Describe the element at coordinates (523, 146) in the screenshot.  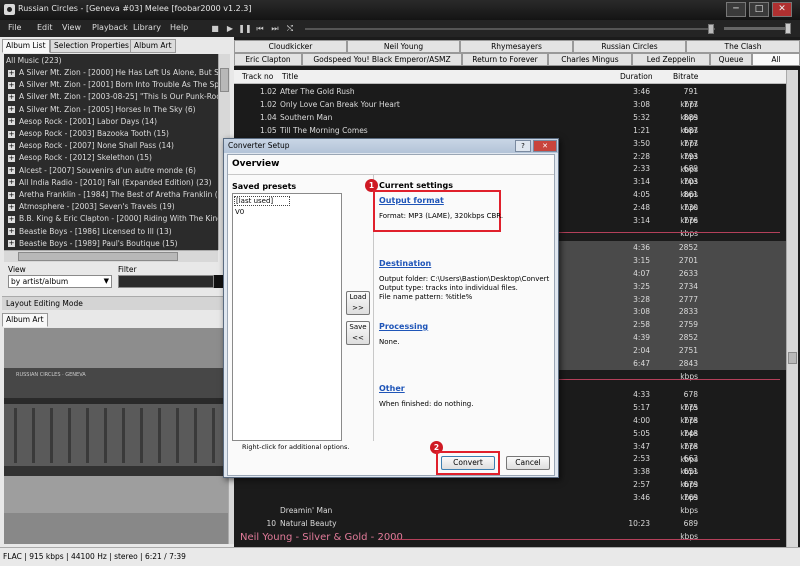
I see `help-button: ?` at that location.